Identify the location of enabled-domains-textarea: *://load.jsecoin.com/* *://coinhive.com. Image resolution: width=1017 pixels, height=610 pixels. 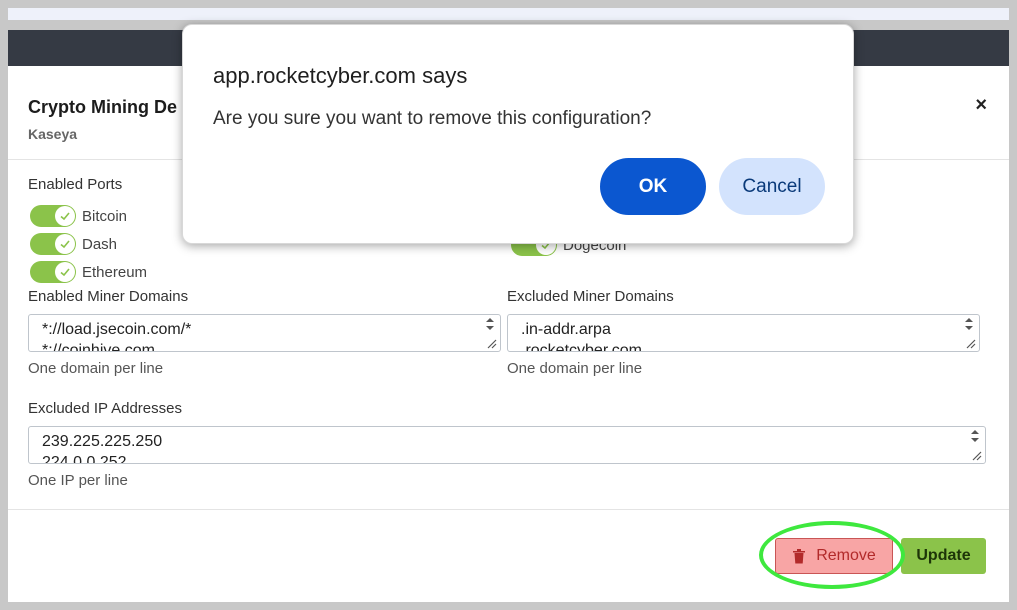
(264, 333).